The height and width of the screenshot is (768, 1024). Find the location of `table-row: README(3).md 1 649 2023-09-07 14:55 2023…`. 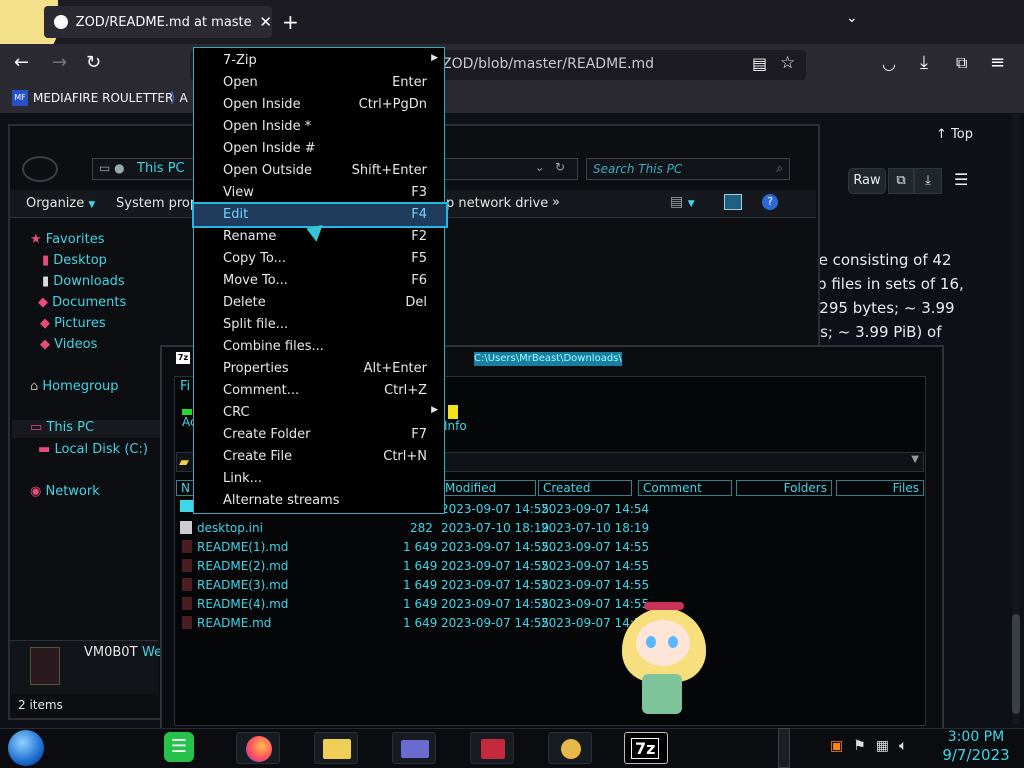

table-row: README(3).md 1 649 2023-09-07 14:55 2023… is located at coordinates (414, 585).